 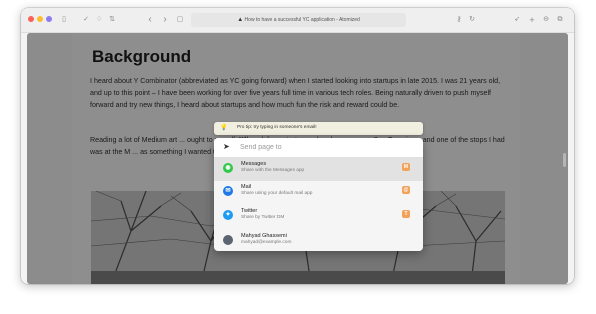 I want to click on tab-overview-icon: ▢, so click(x=180, y=20).